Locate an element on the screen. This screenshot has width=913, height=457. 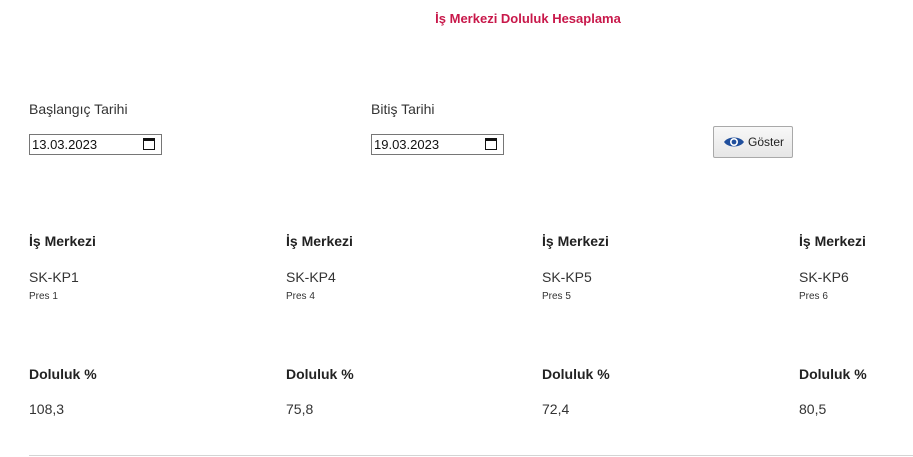
work-center-name: Pres 1 is located at coordinates (43, 296).